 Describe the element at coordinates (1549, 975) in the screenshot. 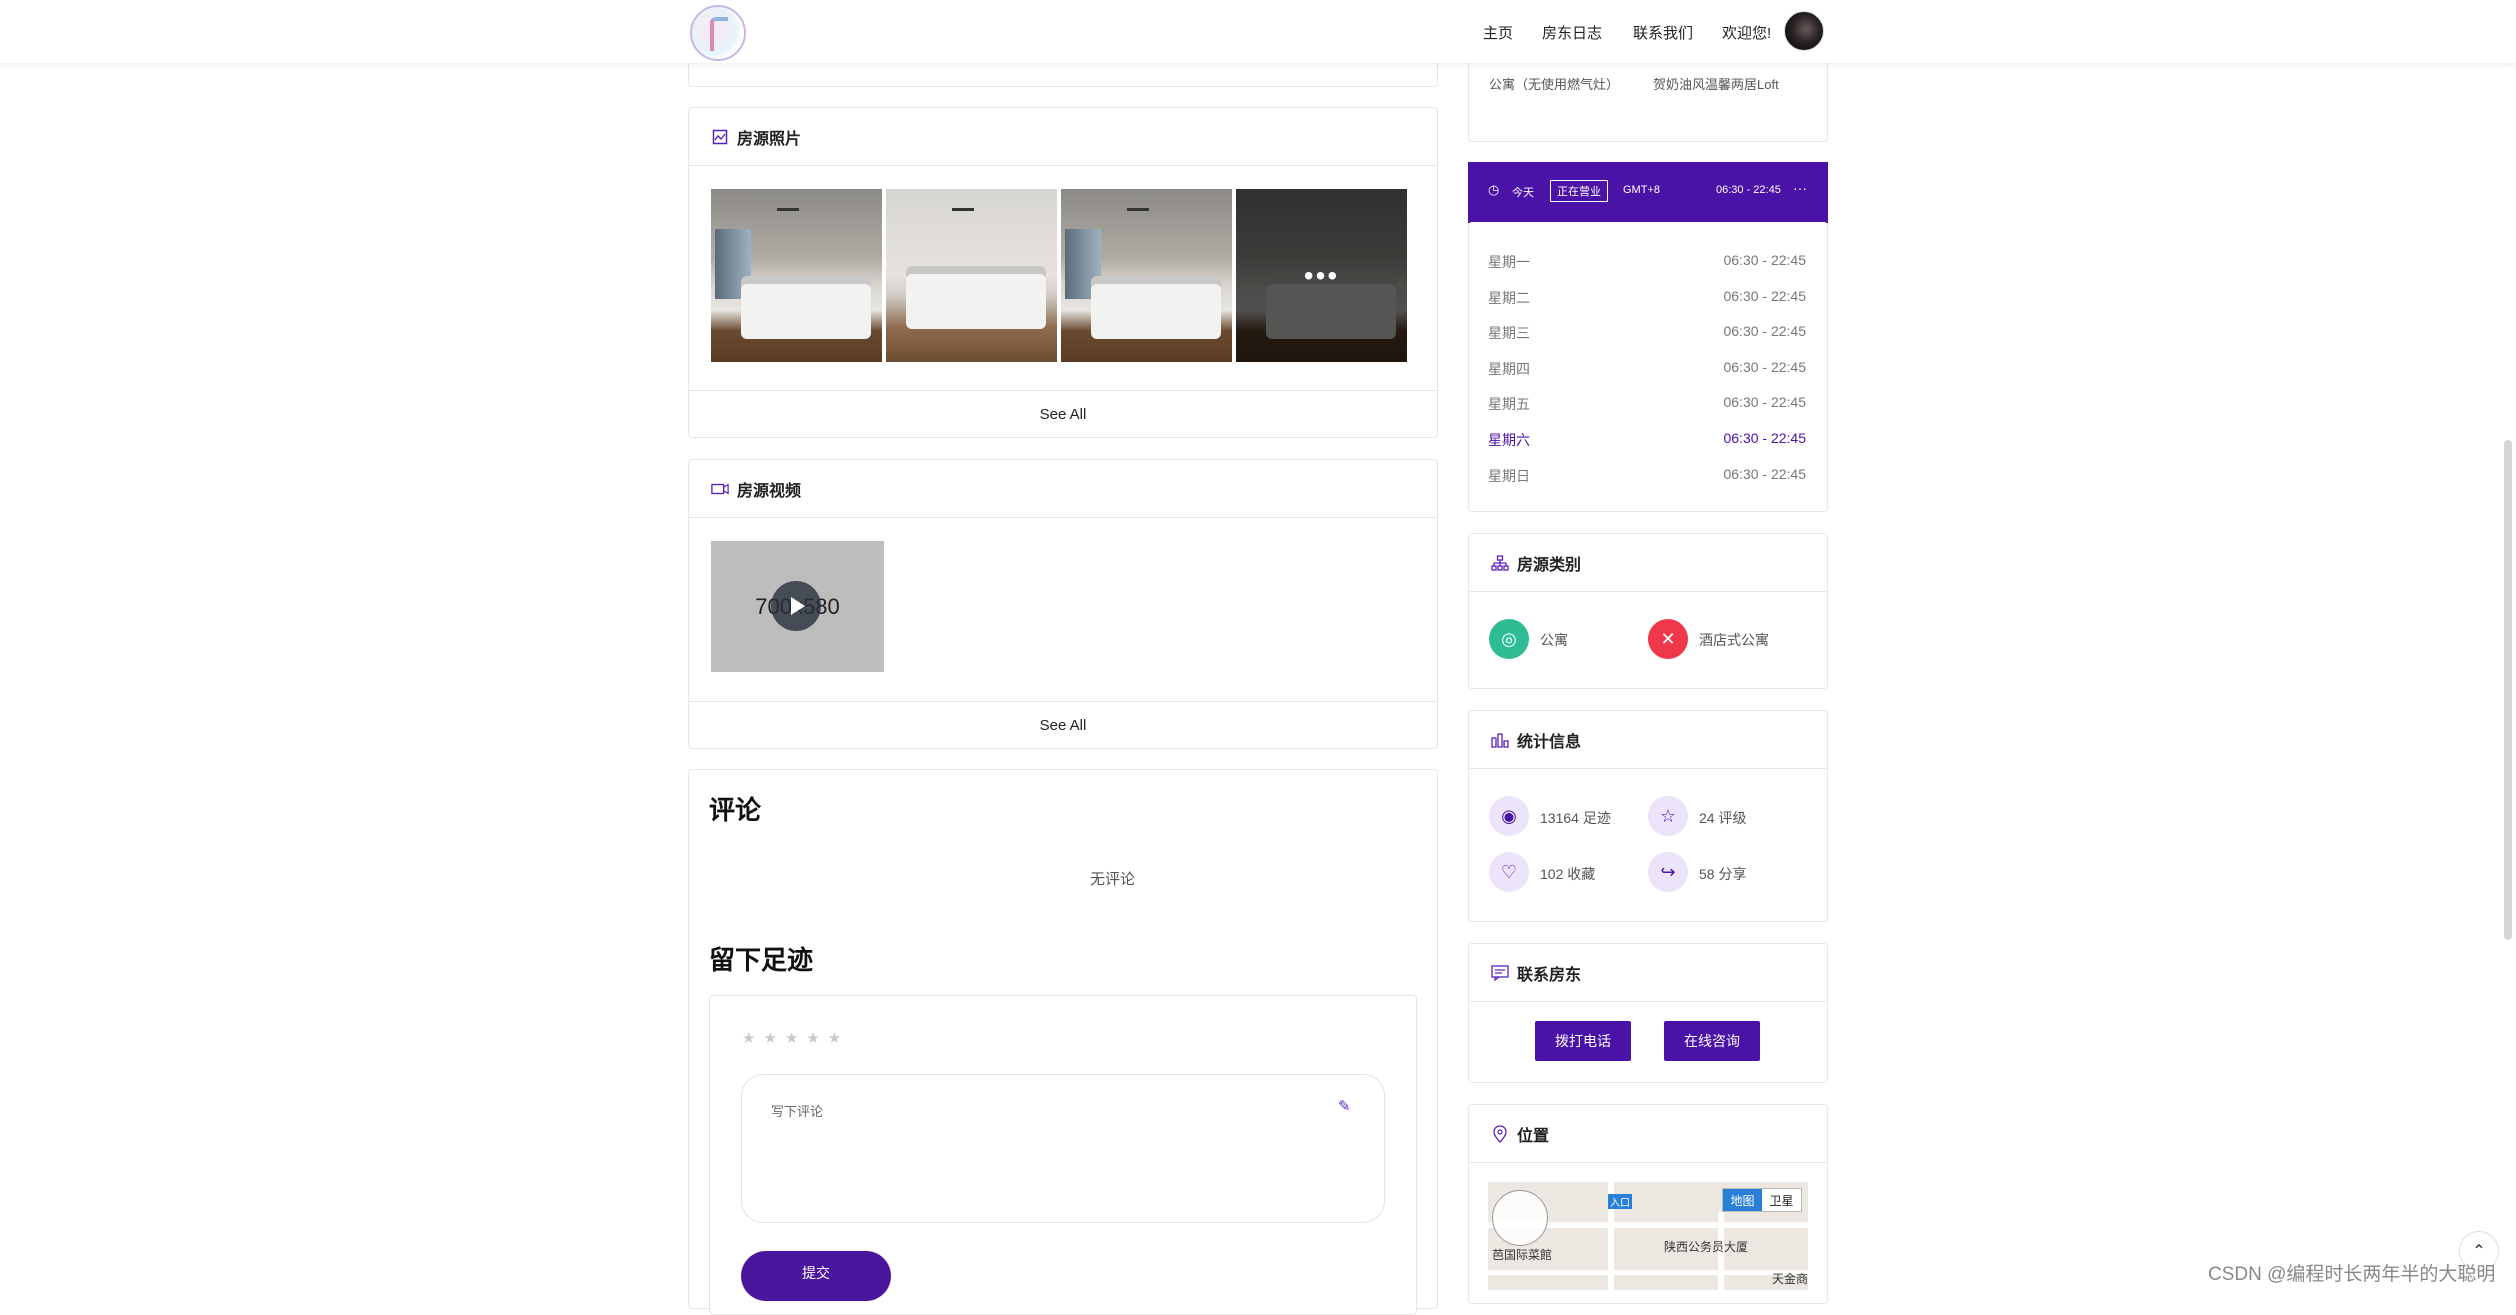

I see `contact-title: 联系房东` at that location.